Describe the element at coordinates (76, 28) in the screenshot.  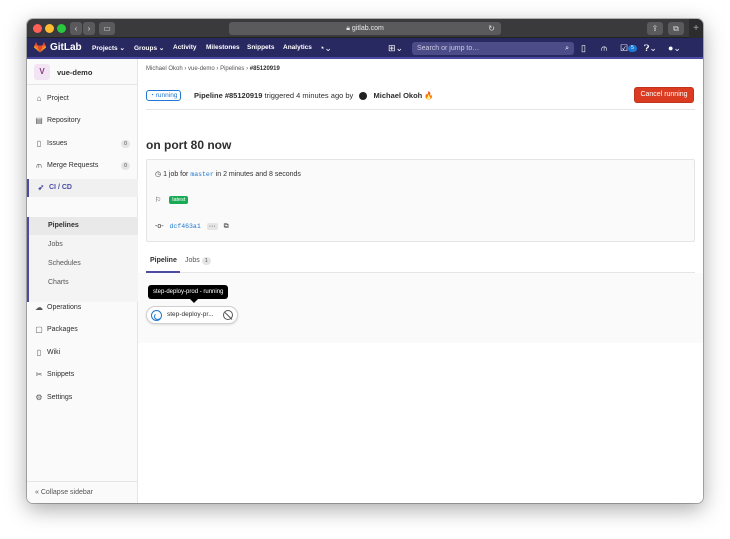
I see `back-button: ‹` at that location.